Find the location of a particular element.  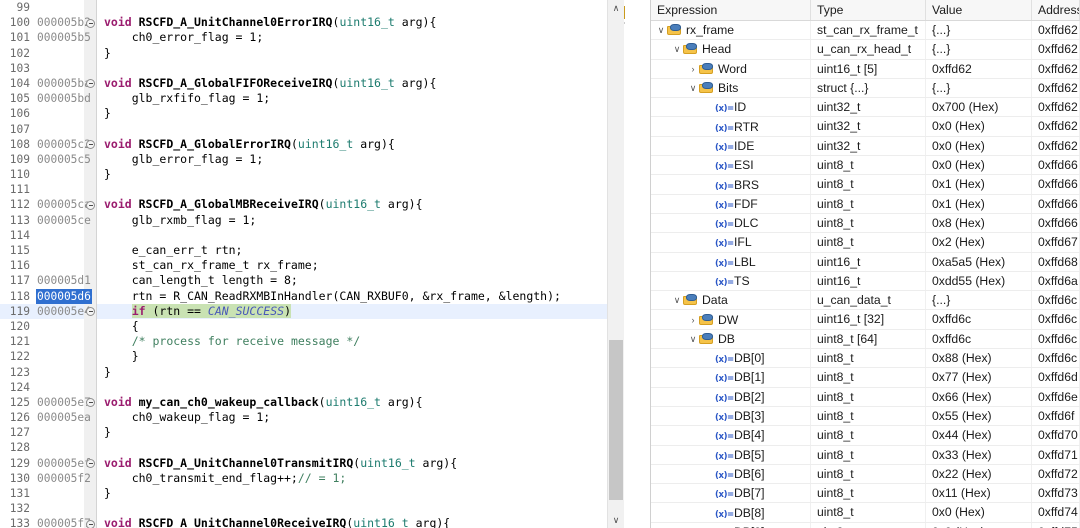

expression-row: (x)= ID uint32_t 0x700 (Hex) 0xffd62 is located at coordinates (865, 108).